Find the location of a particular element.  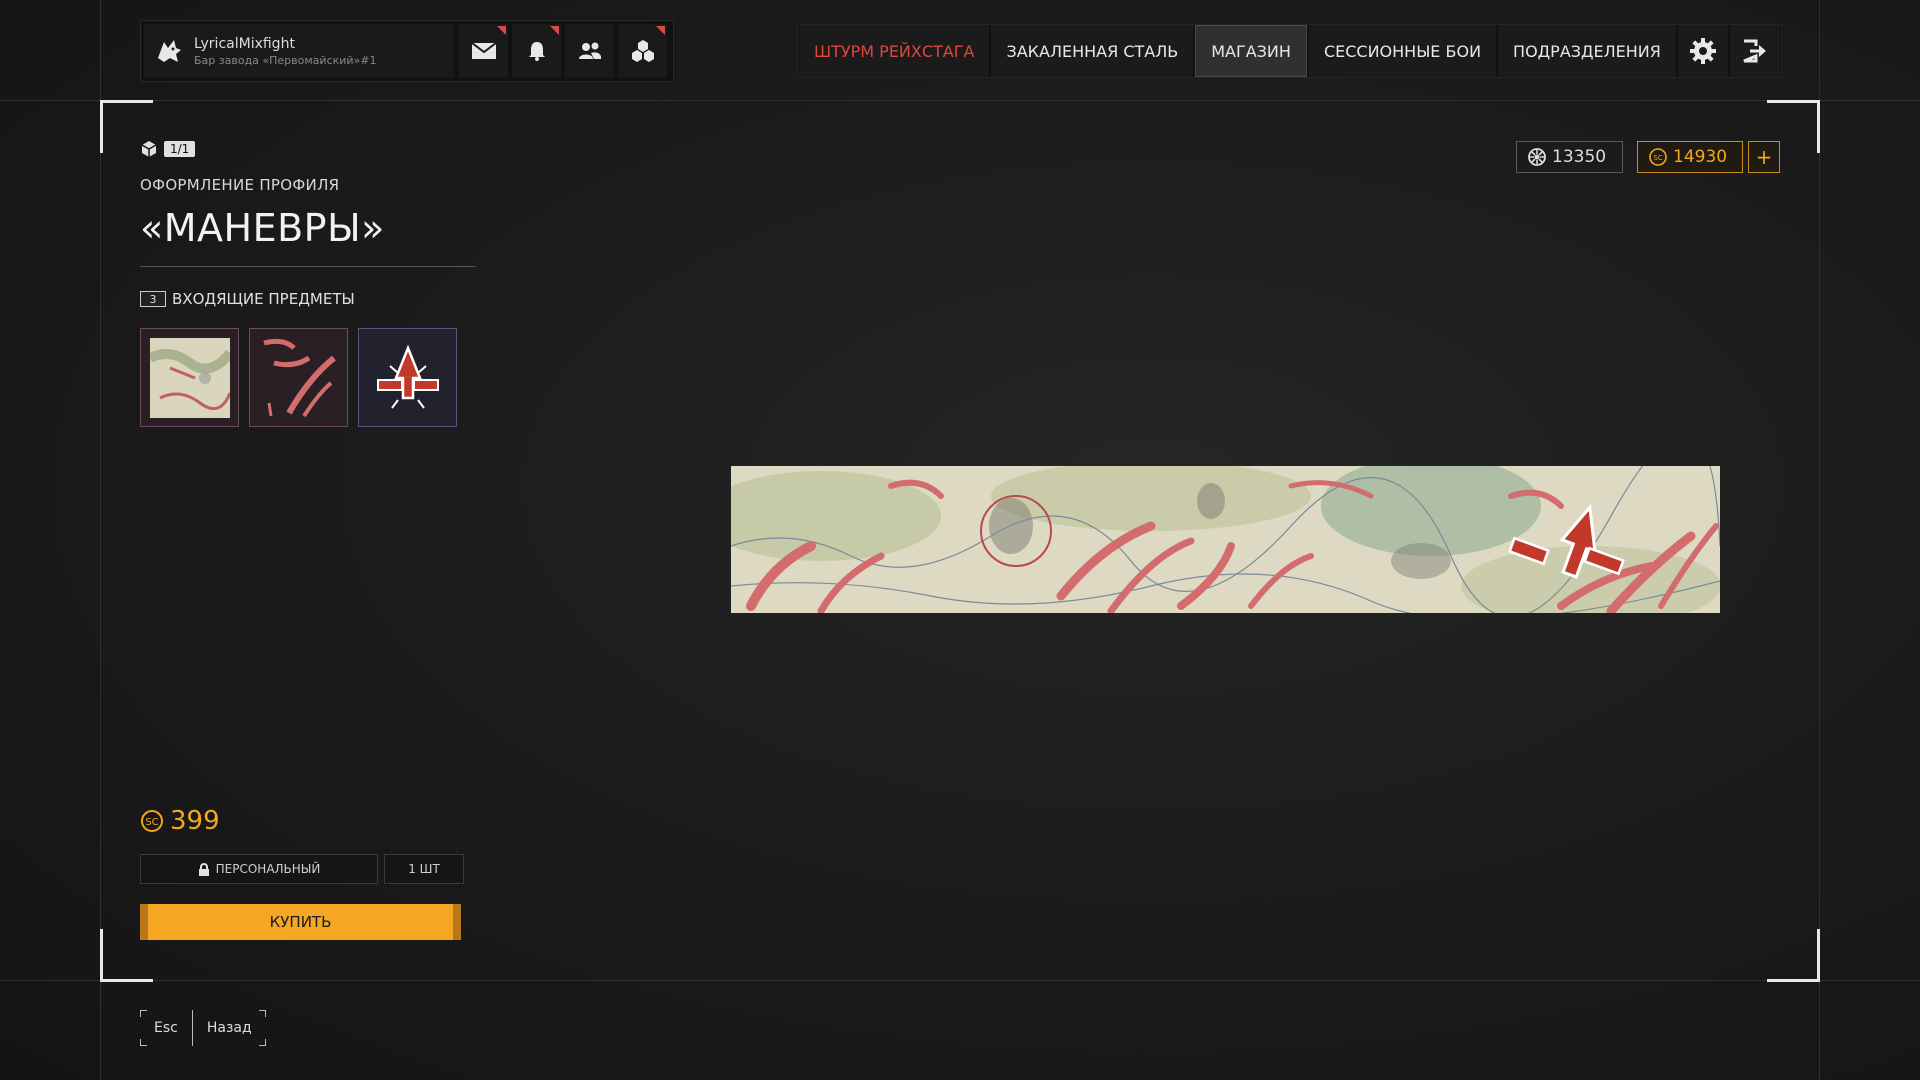

bell-icon is located at coordinates (536, 51).